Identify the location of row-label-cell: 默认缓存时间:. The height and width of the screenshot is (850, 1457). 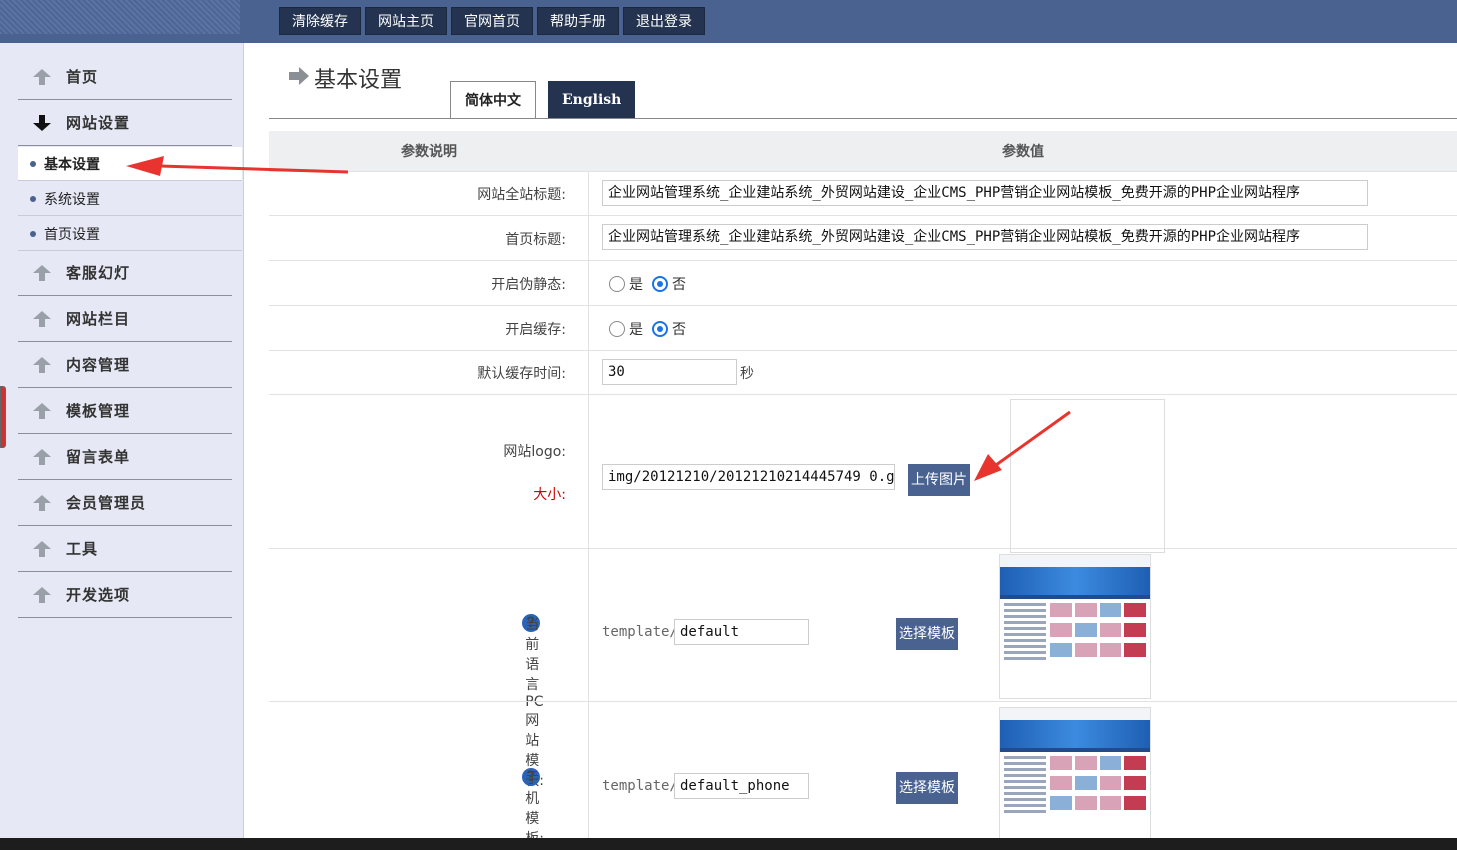
(429, 372).